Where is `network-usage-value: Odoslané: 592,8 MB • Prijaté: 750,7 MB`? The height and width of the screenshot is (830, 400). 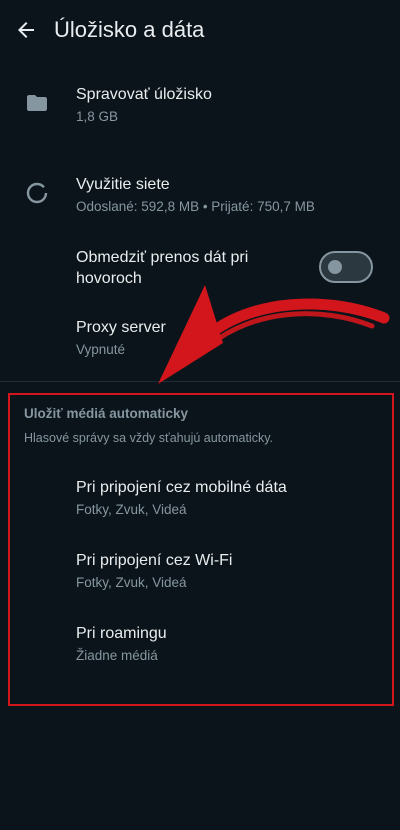 network-usage-value: Odoslané: 592,8 MB • Prijaté: 750,7 MB is located at coordinates (195, 206).